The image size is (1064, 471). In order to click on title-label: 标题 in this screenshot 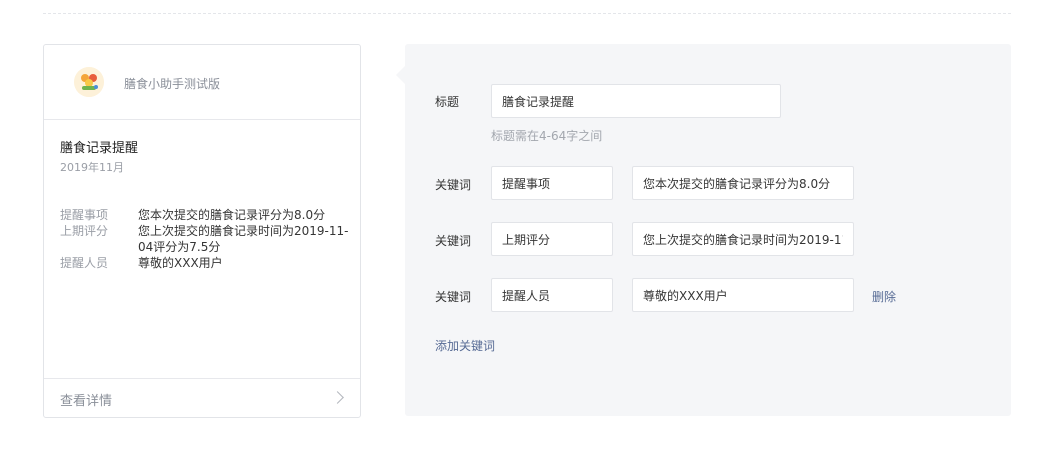, I will do `click(447, 102)`.